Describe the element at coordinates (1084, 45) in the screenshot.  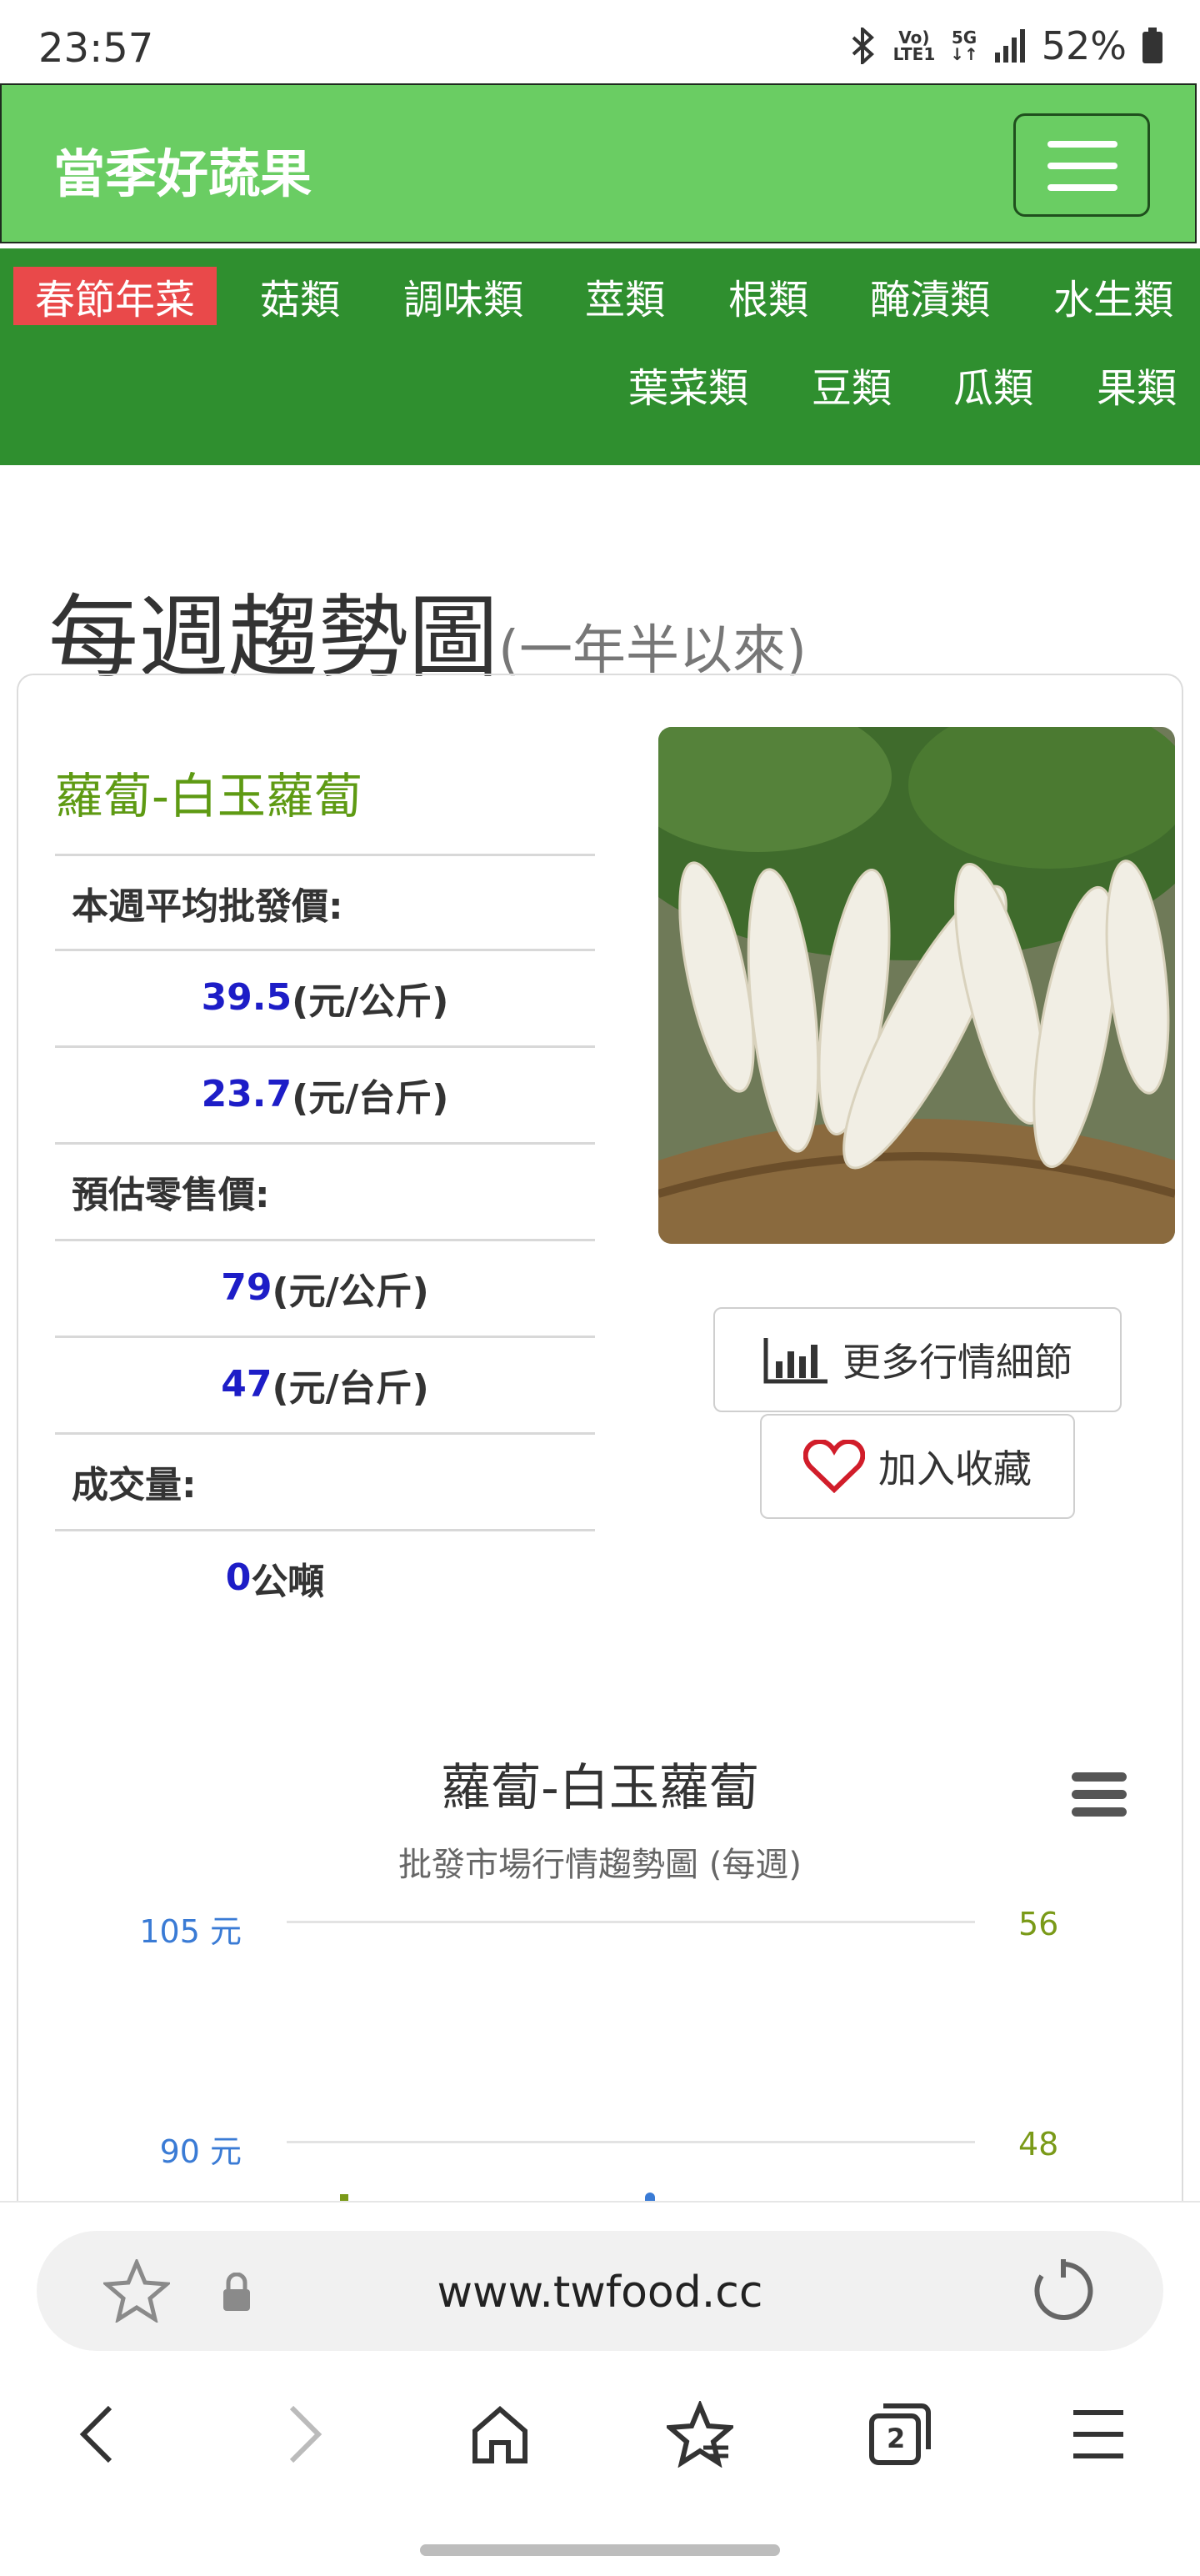
I see `battery-percent: 52%` at that location.